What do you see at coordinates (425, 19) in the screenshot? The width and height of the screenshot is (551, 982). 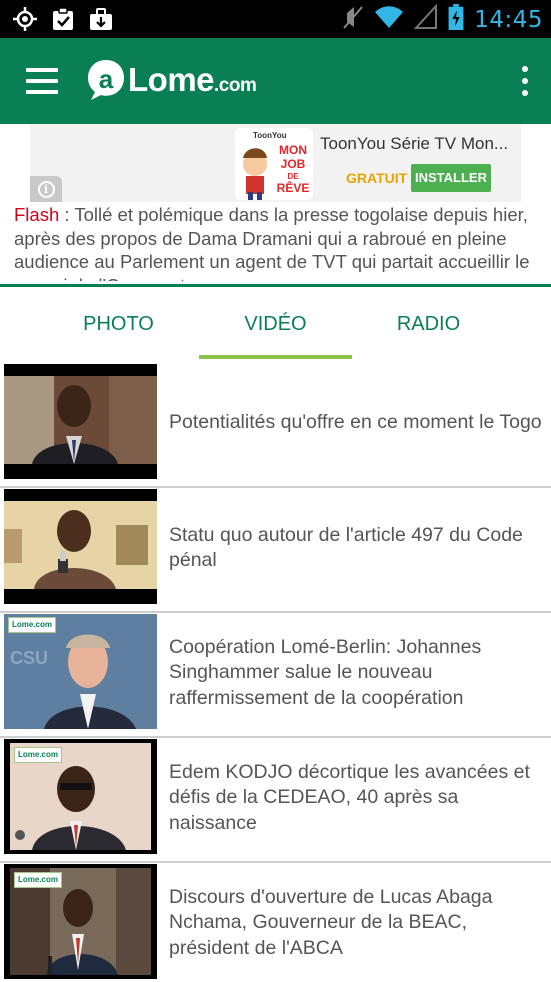 I see `signal-icon` at bounding box center [425, 19].